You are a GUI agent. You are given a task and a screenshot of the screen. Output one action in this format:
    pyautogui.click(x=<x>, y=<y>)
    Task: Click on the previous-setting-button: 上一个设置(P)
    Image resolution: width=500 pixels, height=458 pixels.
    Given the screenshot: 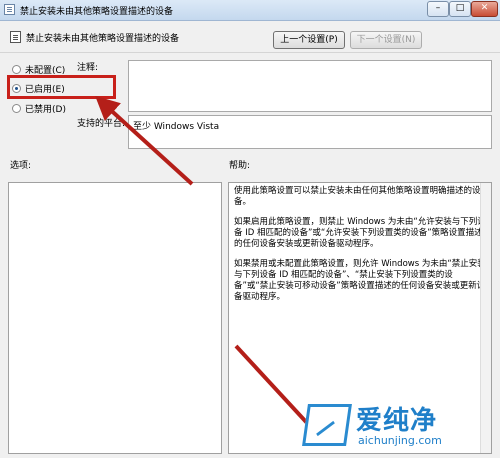 What is the action you would take?
    pyautogui.click(x=309, y=40)
    